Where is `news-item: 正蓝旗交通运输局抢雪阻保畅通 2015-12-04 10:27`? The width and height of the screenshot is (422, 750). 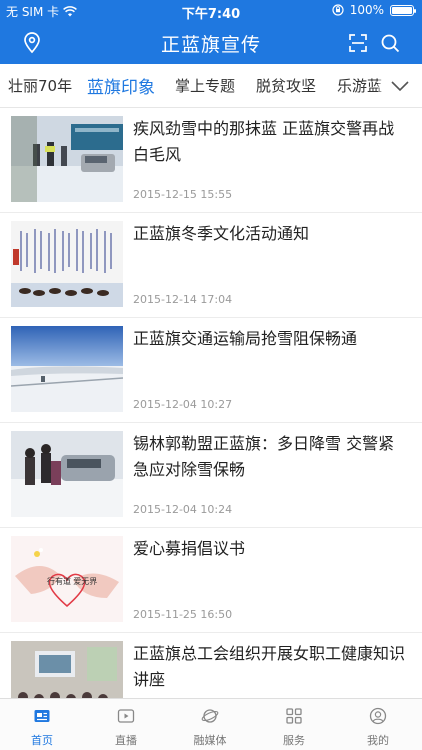
news-item: 正蓝旗交通运输局抢雪阻保畅通 2015-12-04 10:27 is located at coordinates (211, 370).